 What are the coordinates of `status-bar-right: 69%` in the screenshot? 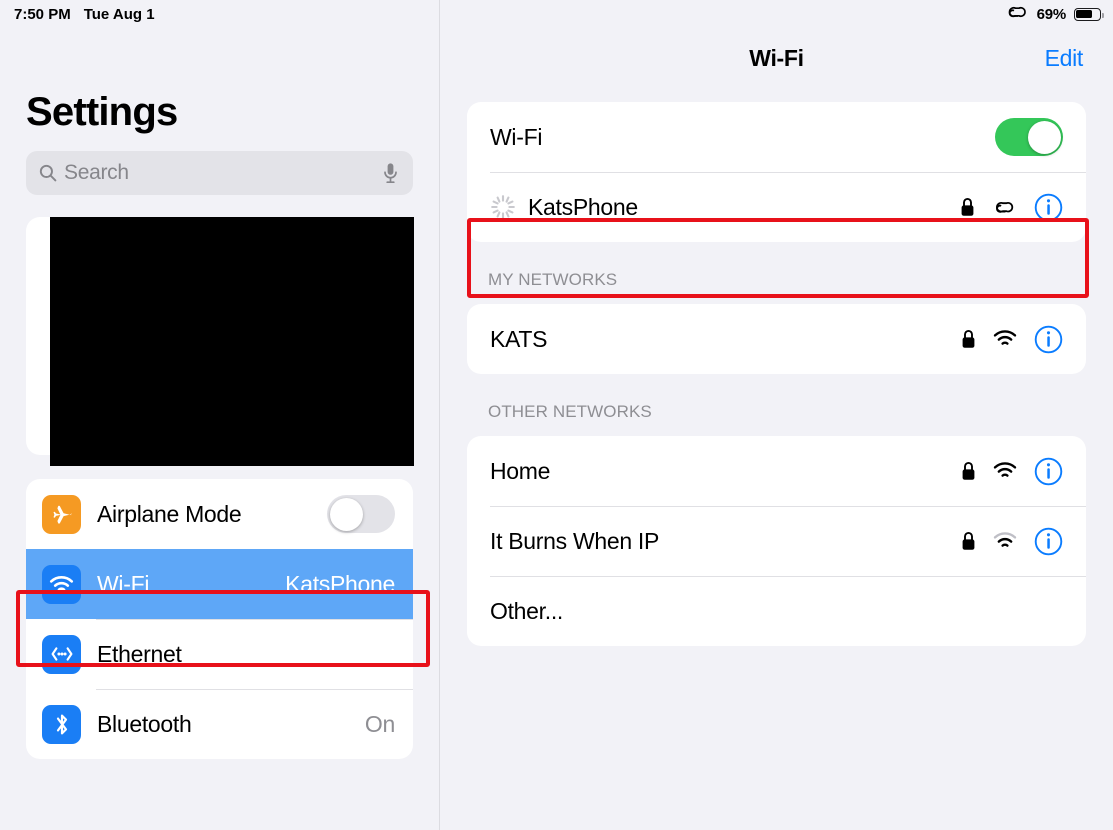 It's located at (1054, 14).